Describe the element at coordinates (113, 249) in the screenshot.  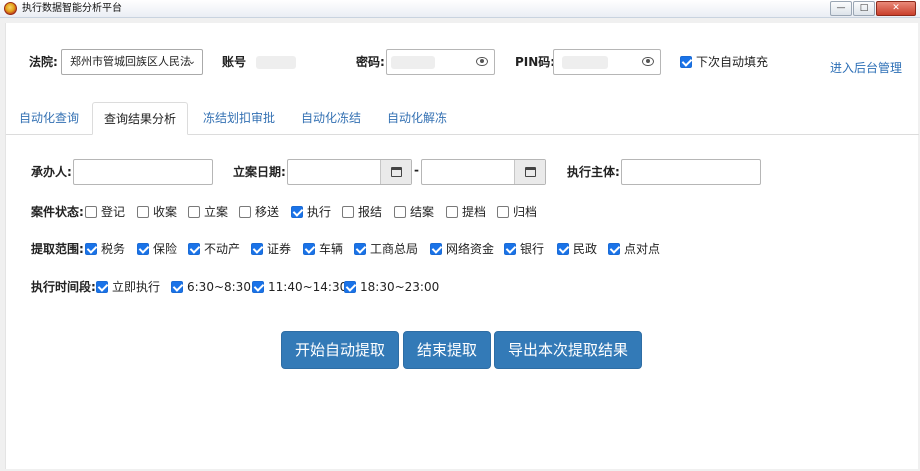
I see `scope-option-label: 税务` at that location.